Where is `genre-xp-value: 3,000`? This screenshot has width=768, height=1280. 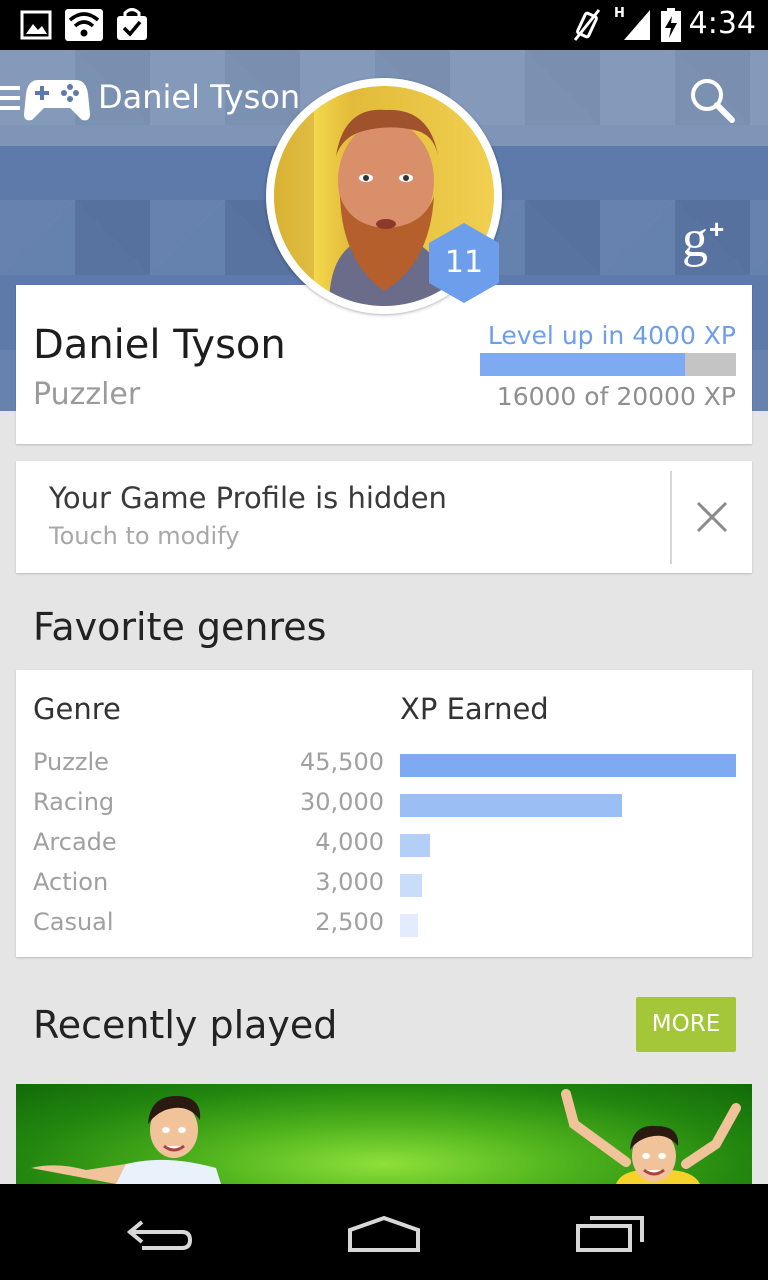
genre-xp-value: 3,000 is located at coordinates (349, 882).